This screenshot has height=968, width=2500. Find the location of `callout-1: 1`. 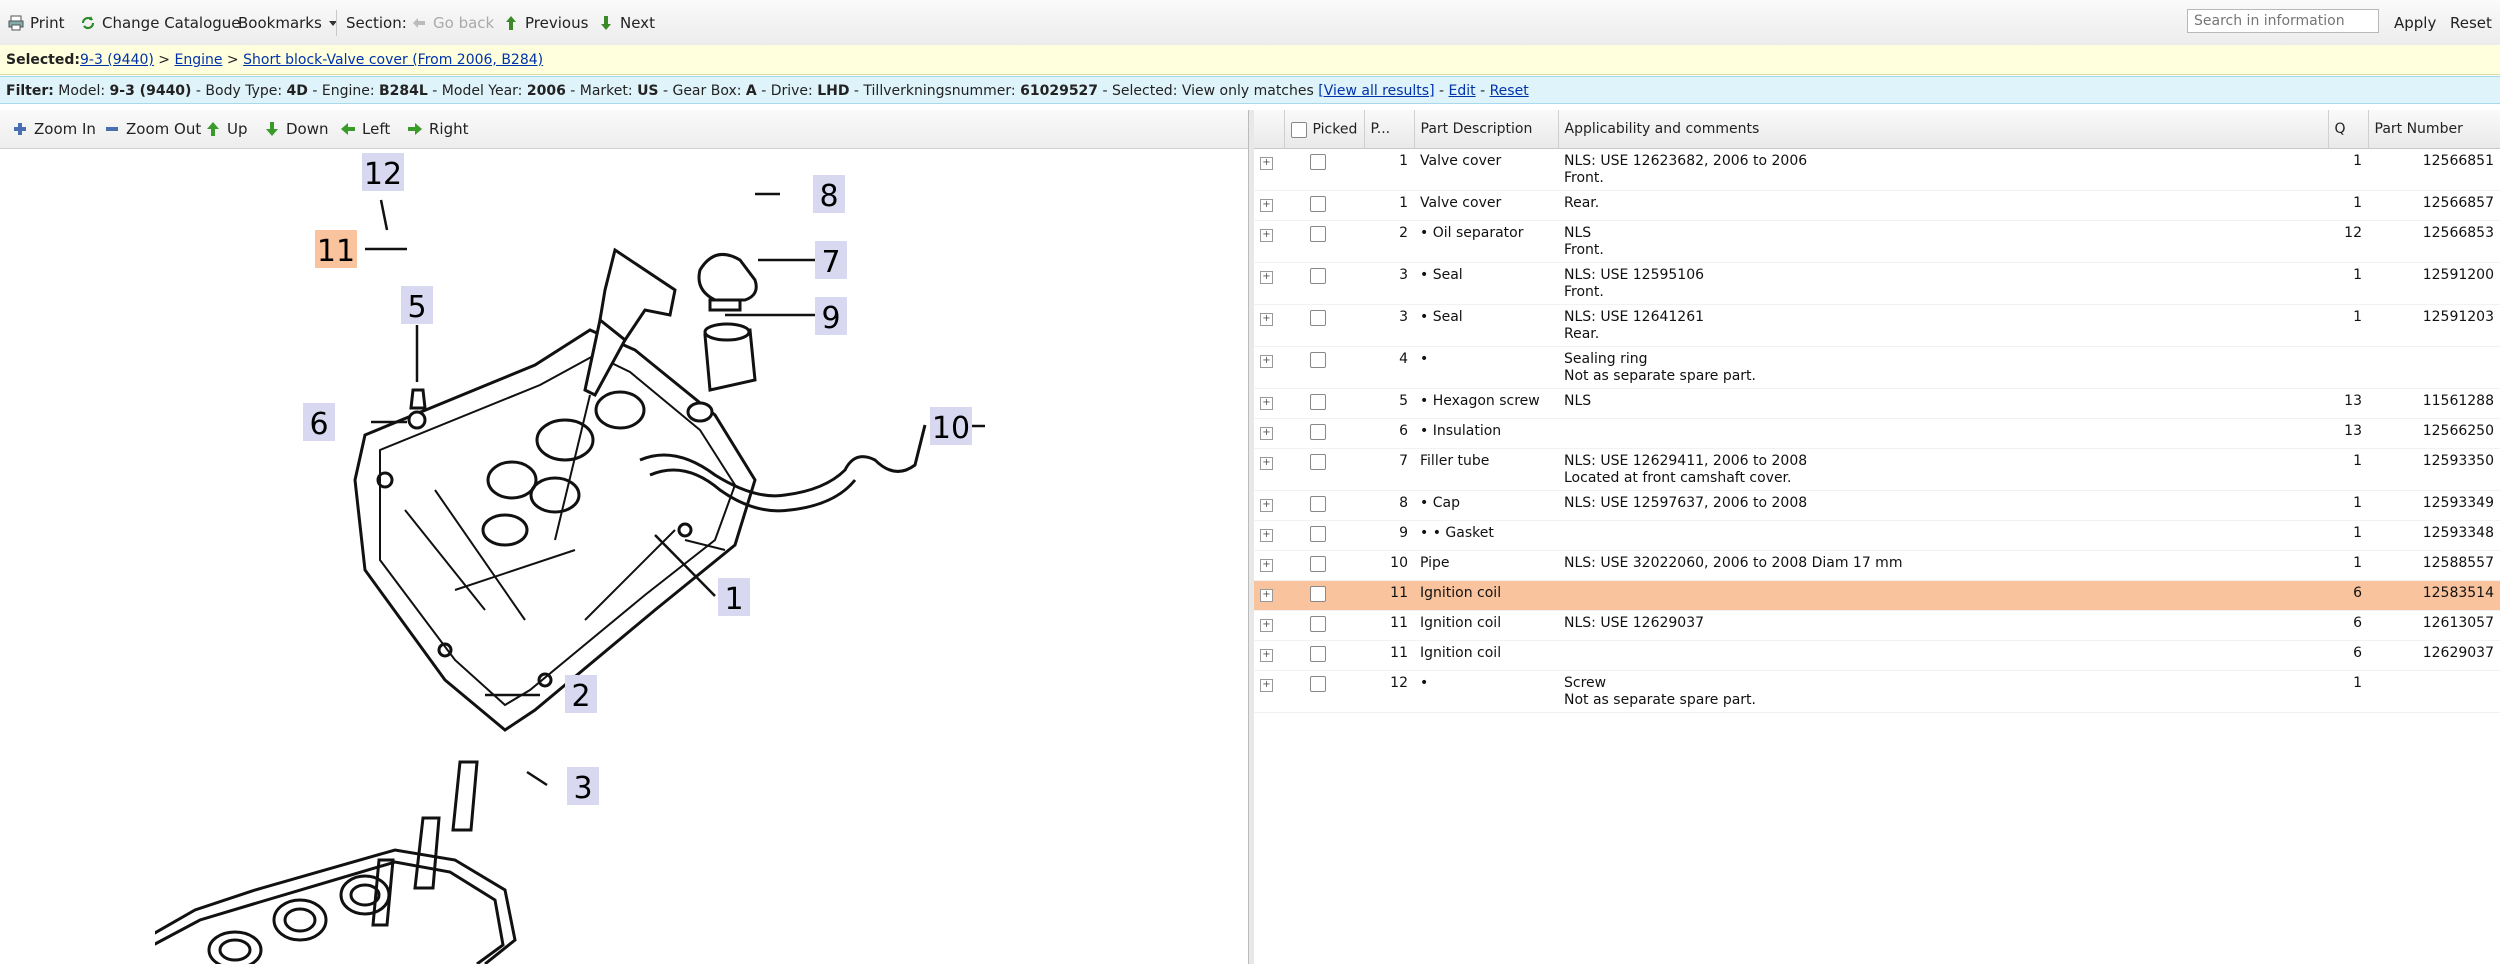

callout-1: 1 is located at coordinates (734, 597).